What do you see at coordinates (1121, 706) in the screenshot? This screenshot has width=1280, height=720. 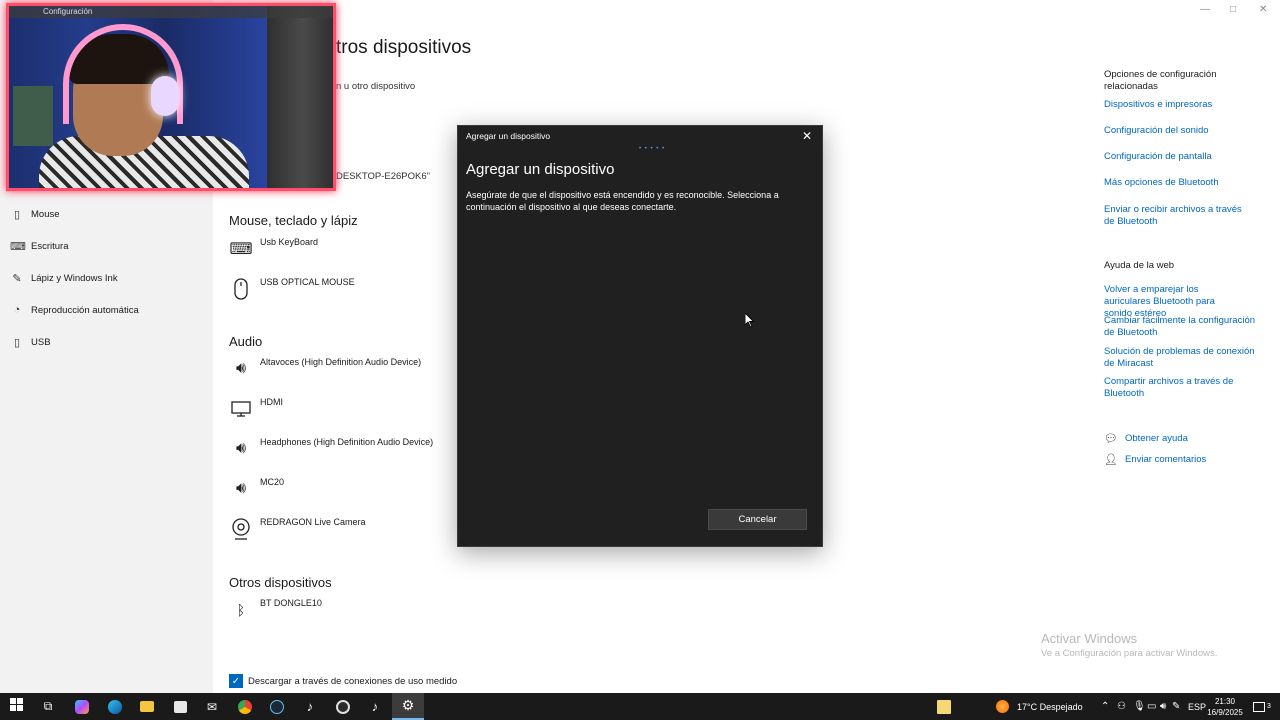 I see `network-tray-icon: ⚇` at bounding box center [1121, 706].